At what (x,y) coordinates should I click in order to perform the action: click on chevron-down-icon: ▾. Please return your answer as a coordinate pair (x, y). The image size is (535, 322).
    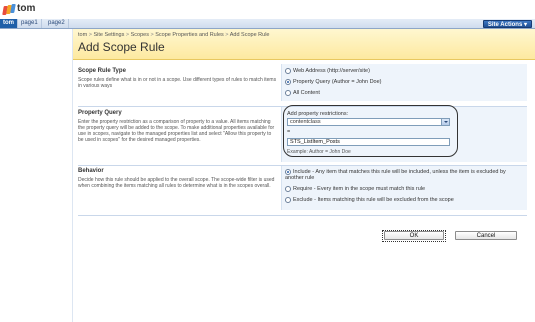
    Looking at the image, I should click on (525, 25).